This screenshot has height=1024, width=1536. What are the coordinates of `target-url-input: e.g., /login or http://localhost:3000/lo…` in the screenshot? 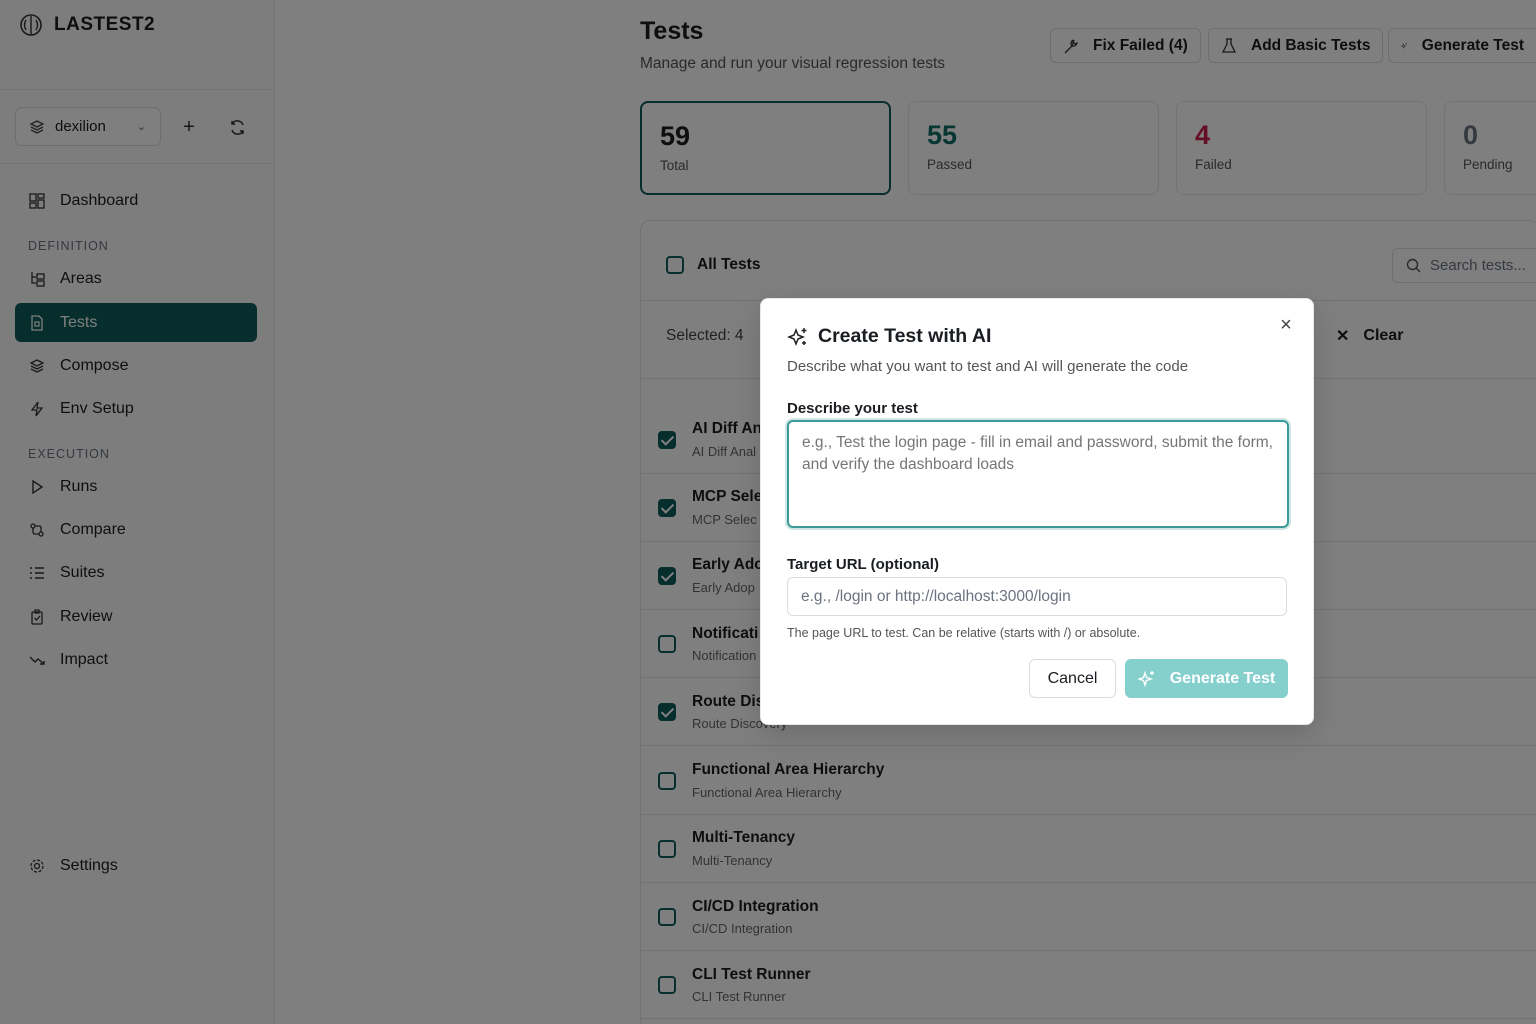 It's located at (1037, 596).